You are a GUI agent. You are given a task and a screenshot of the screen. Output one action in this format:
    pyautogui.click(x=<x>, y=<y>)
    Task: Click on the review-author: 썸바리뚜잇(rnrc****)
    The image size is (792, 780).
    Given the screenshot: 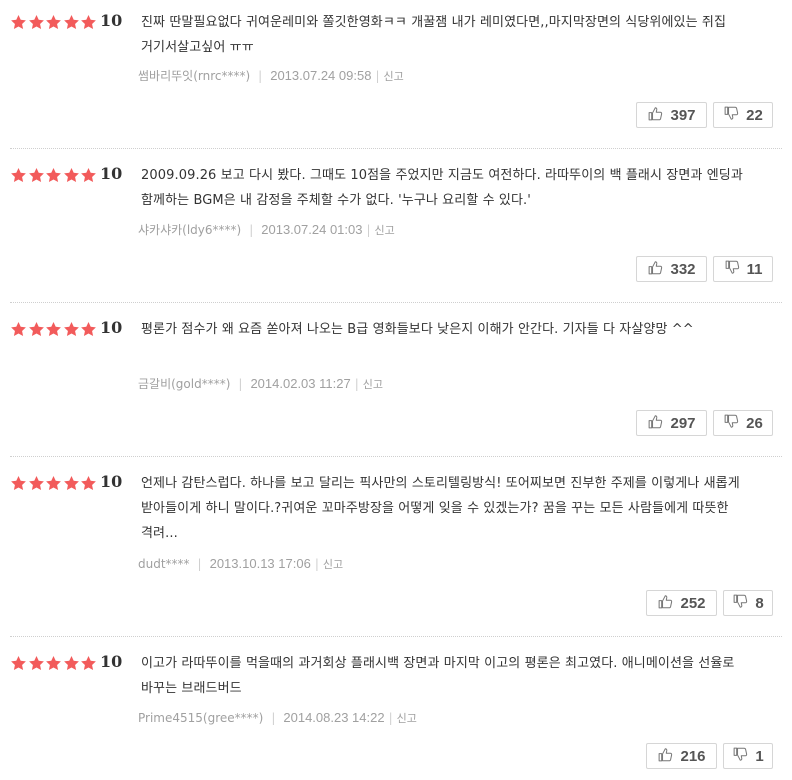 What is the action you would take?
    pyautogui.click(x=194, y=76)
    